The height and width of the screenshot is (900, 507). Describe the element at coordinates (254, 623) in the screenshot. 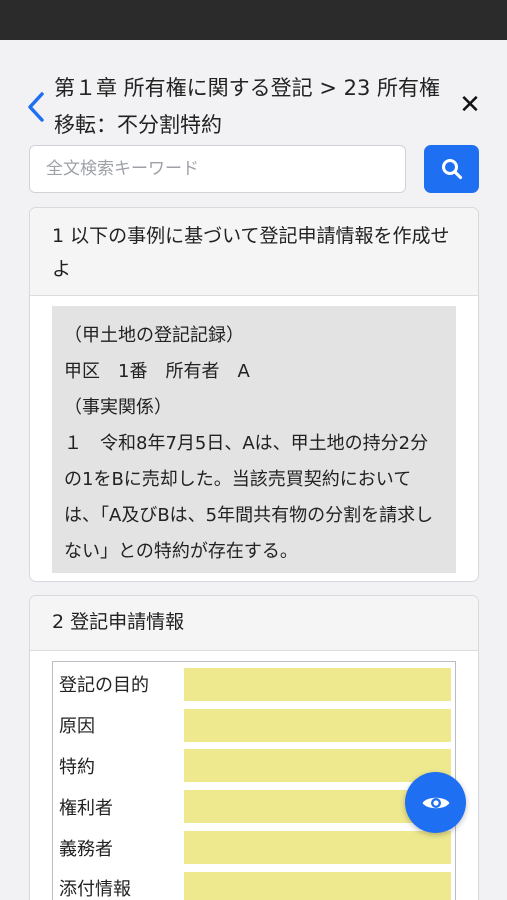

I see `application-title: 2 登記申請情報` at that location.